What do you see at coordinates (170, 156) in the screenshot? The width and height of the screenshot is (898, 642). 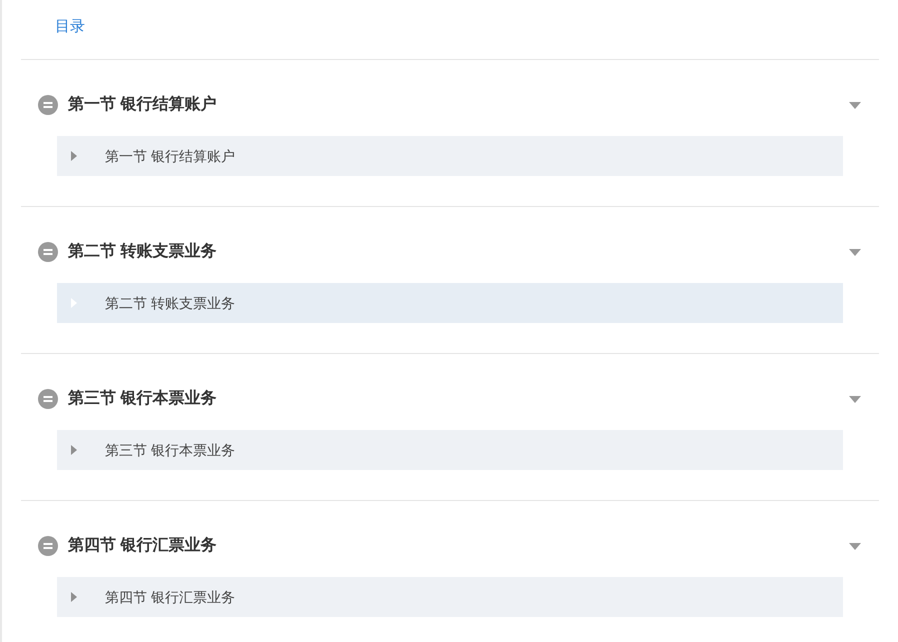 I see `chapter-label: 第一节 银行结算账户` at bounding box center [170, 156].